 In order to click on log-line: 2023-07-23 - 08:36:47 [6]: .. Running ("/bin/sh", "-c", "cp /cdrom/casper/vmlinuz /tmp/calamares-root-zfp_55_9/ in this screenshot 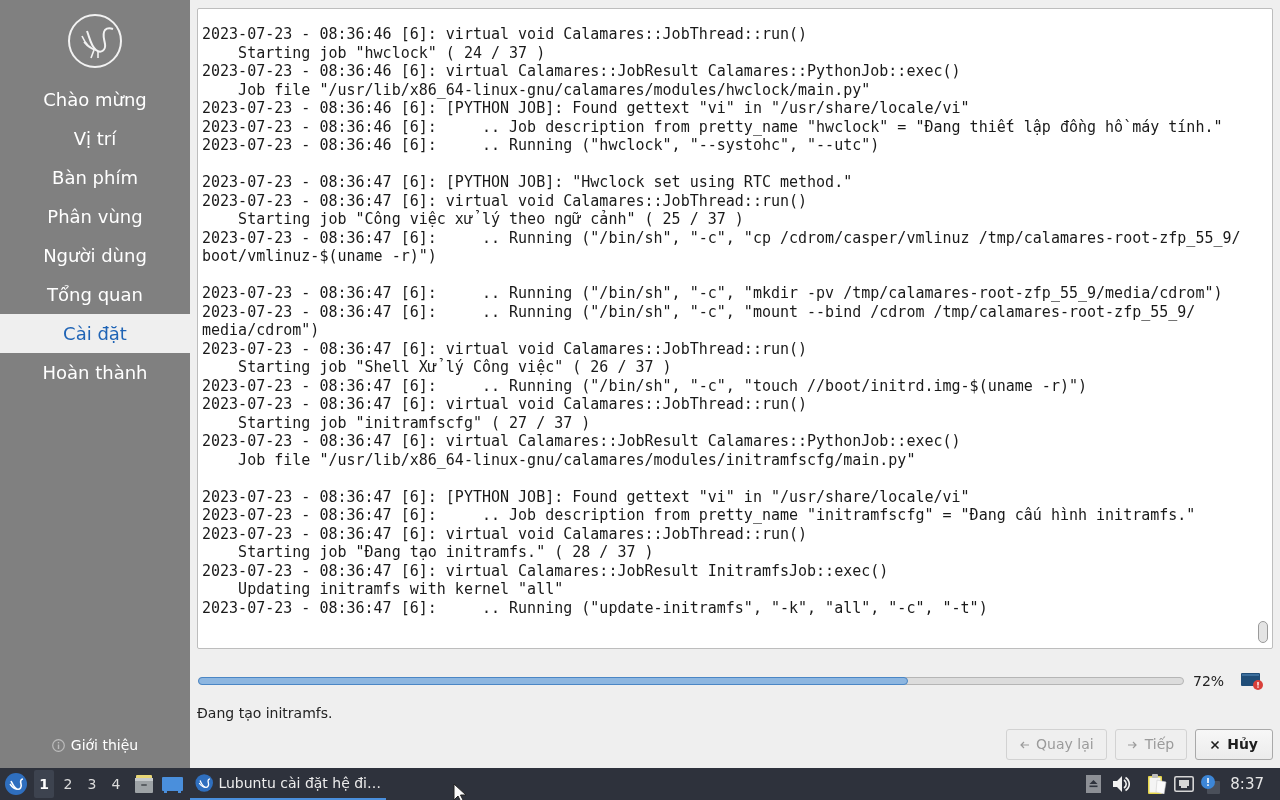, I will do `click(722, 237)`.